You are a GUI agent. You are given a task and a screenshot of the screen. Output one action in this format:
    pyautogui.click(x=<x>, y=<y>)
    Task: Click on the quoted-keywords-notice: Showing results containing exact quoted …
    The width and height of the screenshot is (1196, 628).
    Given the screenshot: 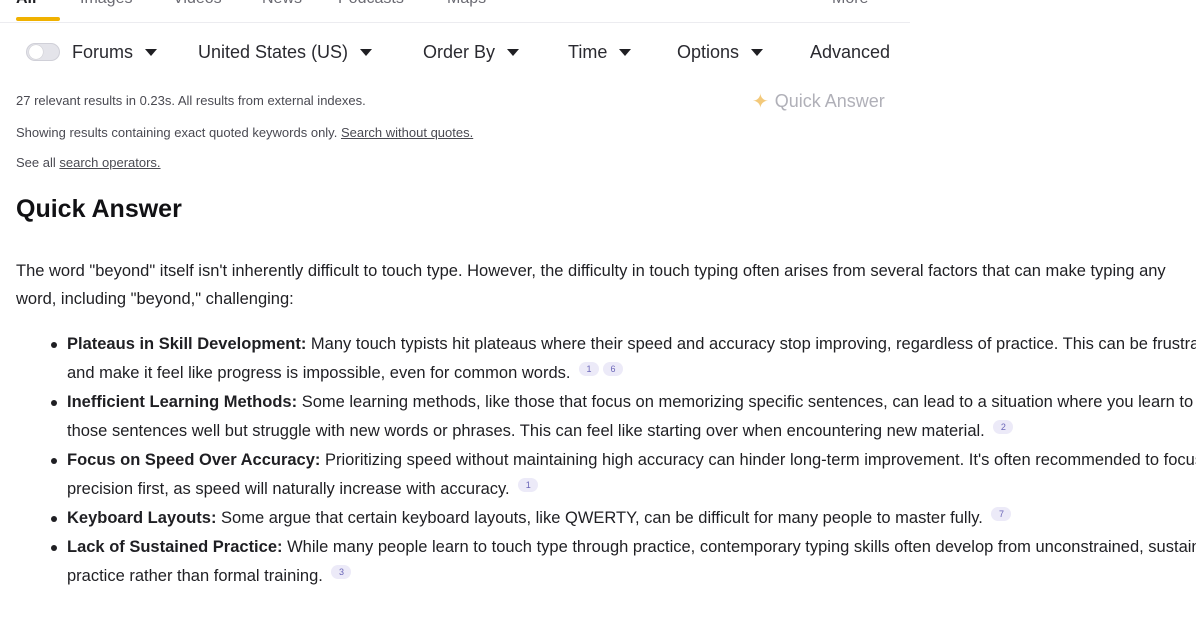 What is the action you would take?
    pyautogui.click(x=244, y=132)
    